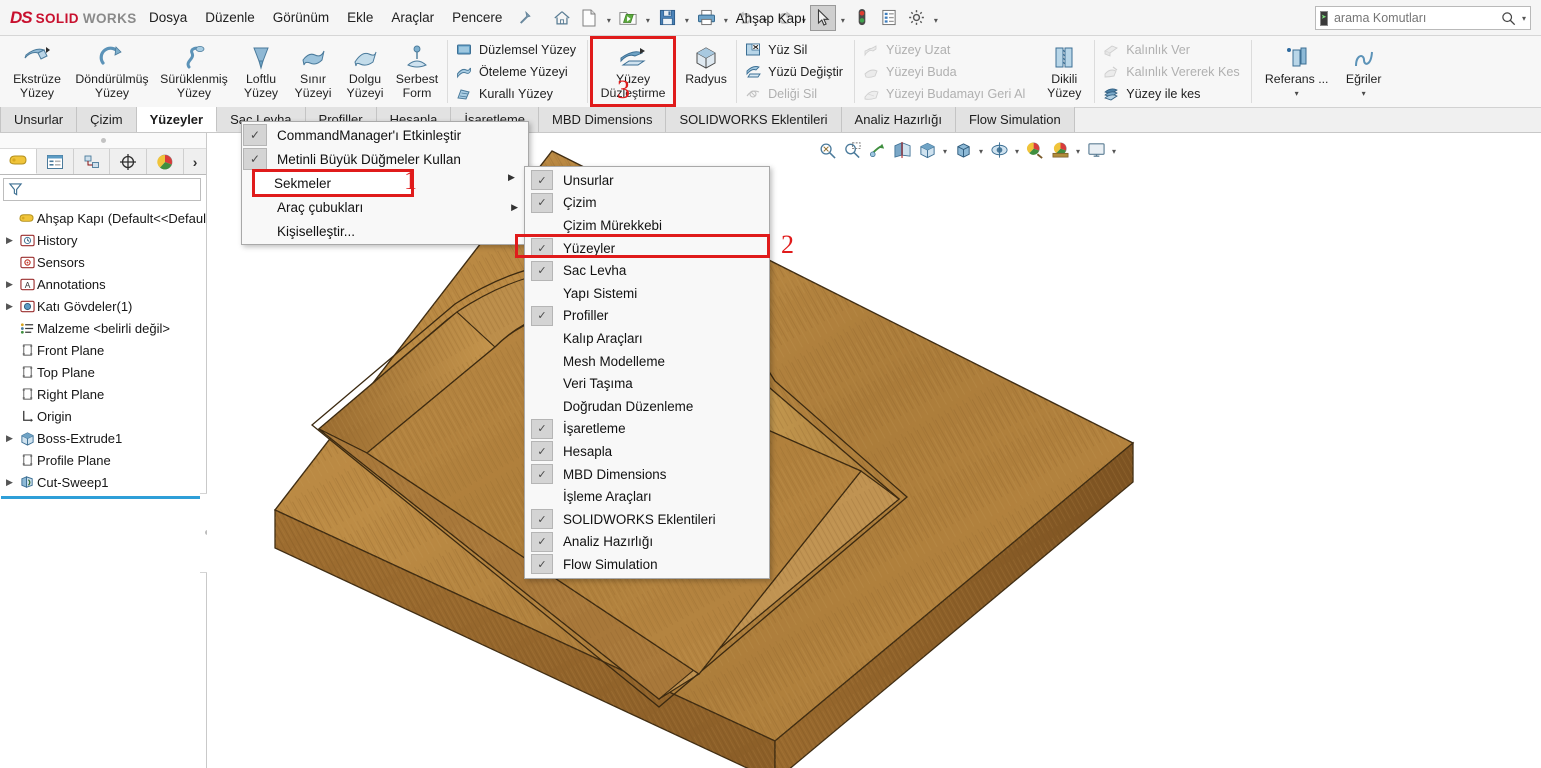  What do you see at coordinates (195, 161) in the screenshot?
I see `panel-tabs-more-icon: ›` at bounding box center [195, 161].